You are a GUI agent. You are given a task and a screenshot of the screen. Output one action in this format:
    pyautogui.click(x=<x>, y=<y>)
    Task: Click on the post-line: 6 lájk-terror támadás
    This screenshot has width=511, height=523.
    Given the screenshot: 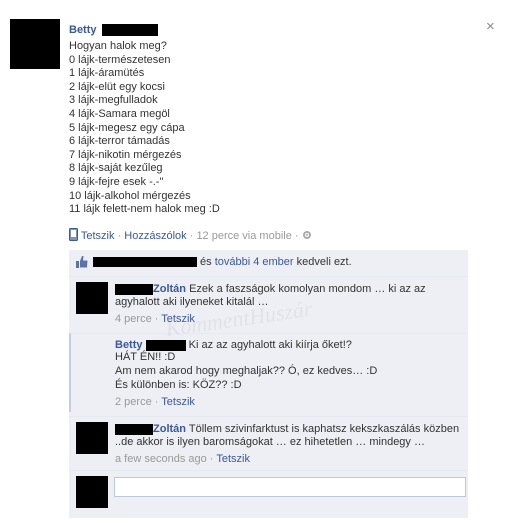 What is the action you would take?
    pyautogui.click(x=119, y=141)
    